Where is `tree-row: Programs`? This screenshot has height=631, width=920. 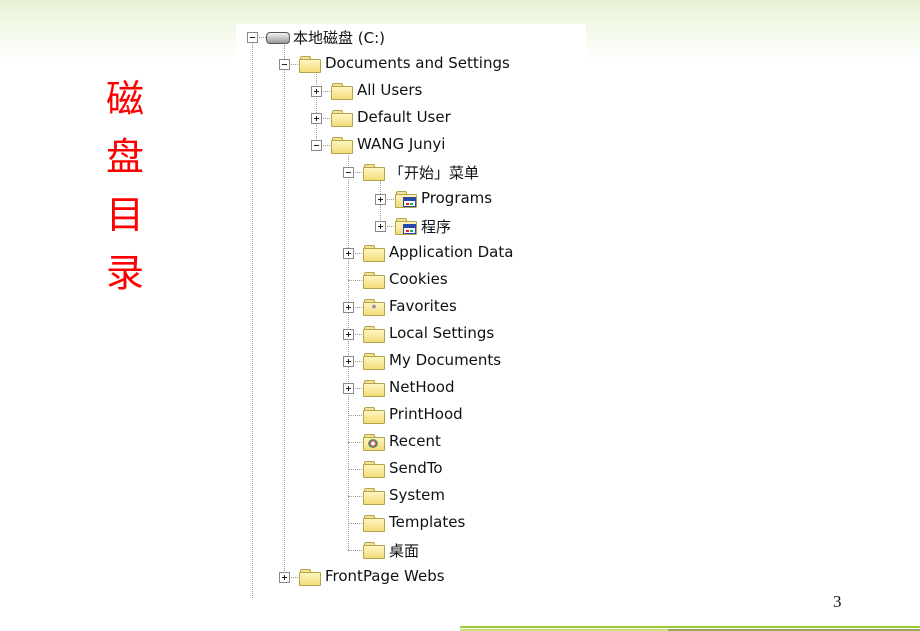
tree-row: Programs is located at coordinates (411, 199).